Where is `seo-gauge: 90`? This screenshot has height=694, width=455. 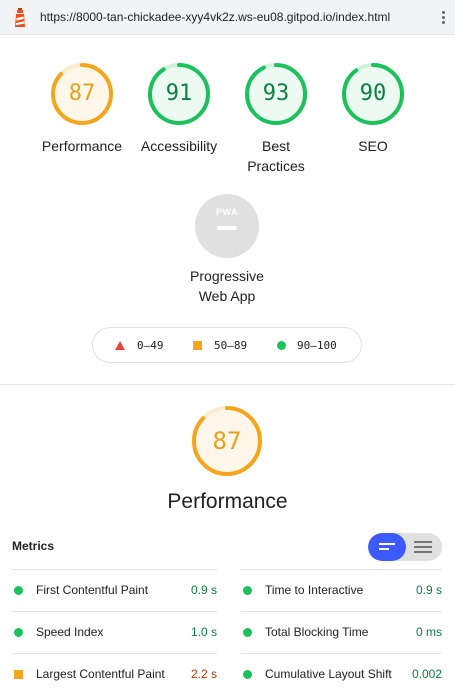 seo-gauge: 90 is located at coordinates (373, 94).